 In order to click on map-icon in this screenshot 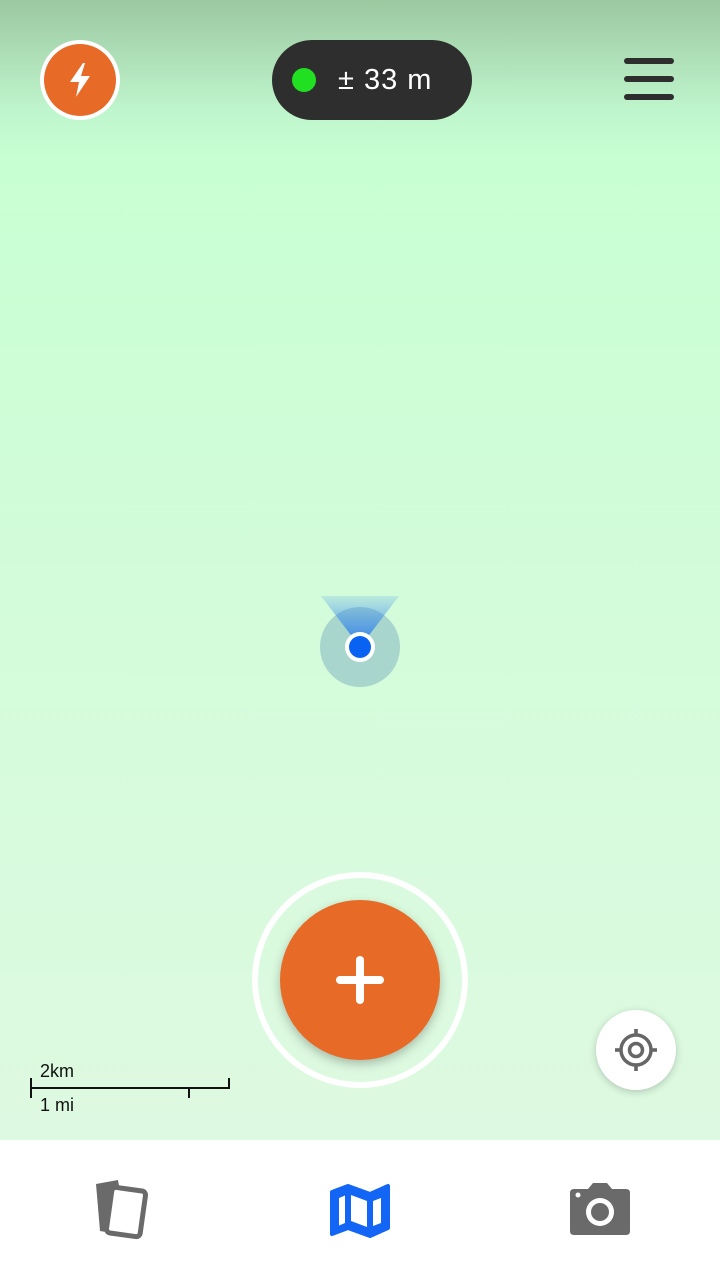, I will do `click(360, 1211)`.